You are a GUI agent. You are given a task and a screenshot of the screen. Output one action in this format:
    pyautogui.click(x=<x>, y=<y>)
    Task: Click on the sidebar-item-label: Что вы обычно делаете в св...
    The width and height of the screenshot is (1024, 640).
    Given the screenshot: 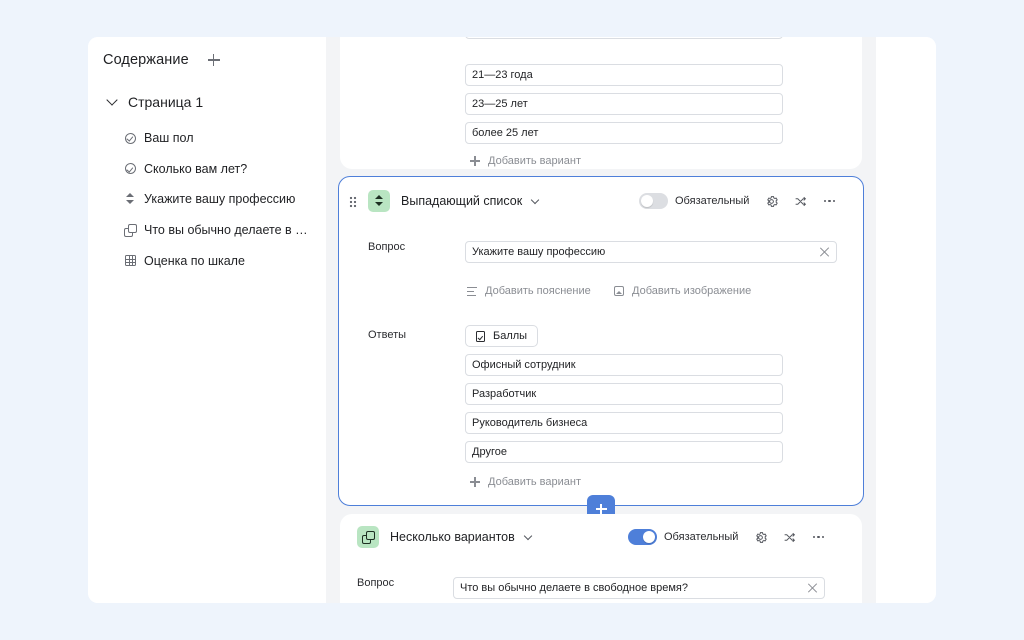 What is the action you would take?
    pyautogui.click(x=227, y=230)
    